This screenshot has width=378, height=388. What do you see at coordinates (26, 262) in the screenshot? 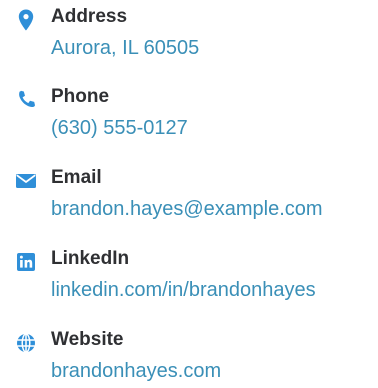
I see `linkedin-icon` at bounding box center [26, 262].